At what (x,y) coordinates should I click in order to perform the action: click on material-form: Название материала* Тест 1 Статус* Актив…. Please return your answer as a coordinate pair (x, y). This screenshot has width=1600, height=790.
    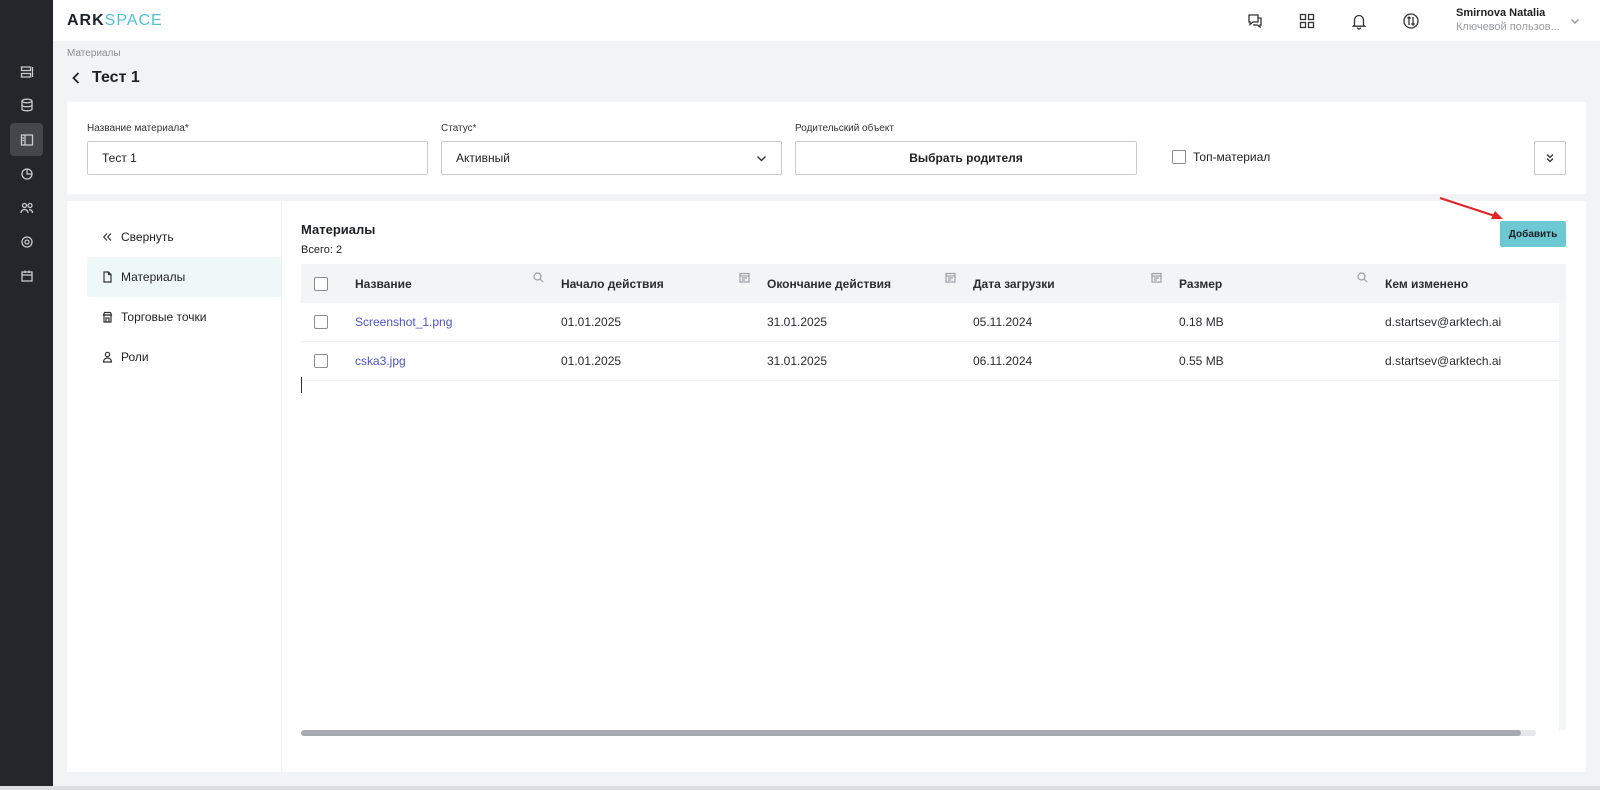
    Looking at the image, I should click on (826, 148).